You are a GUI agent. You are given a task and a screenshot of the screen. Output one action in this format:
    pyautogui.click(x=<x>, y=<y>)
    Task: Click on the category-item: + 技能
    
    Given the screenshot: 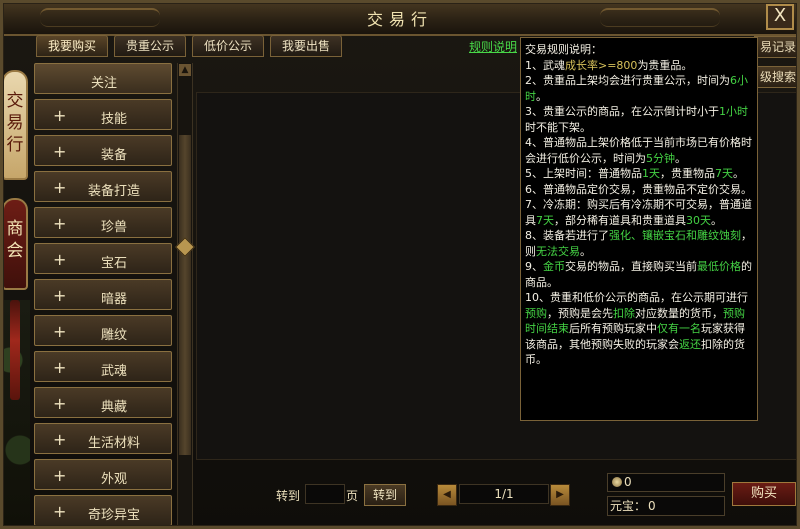 What is the action you would take?
    pyautogui.click(x=103, y=114)
    